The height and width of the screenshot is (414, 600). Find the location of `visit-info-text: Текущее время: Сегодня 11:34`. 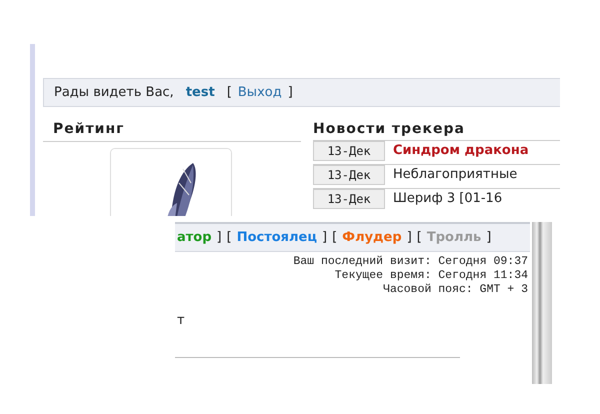

visit-info-text: Текущее время: Сегодня 11:34 is located at coordinates (431, 275).